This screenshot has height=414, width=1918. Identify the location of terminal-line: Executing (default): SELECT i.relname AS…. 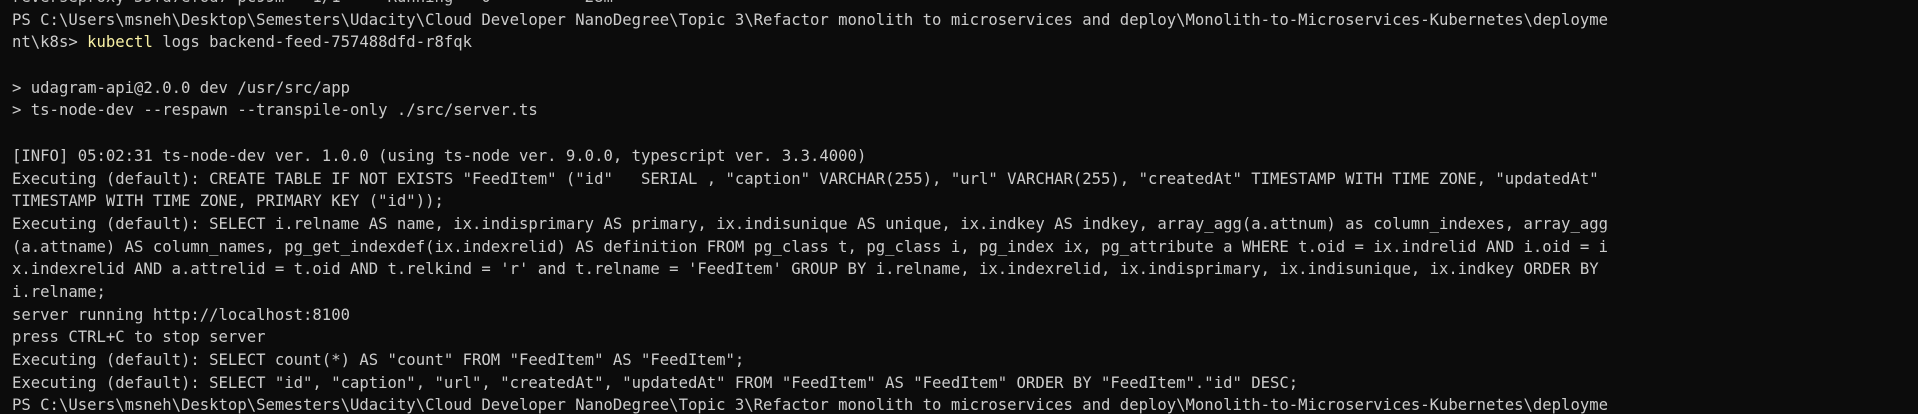
(810, 223).